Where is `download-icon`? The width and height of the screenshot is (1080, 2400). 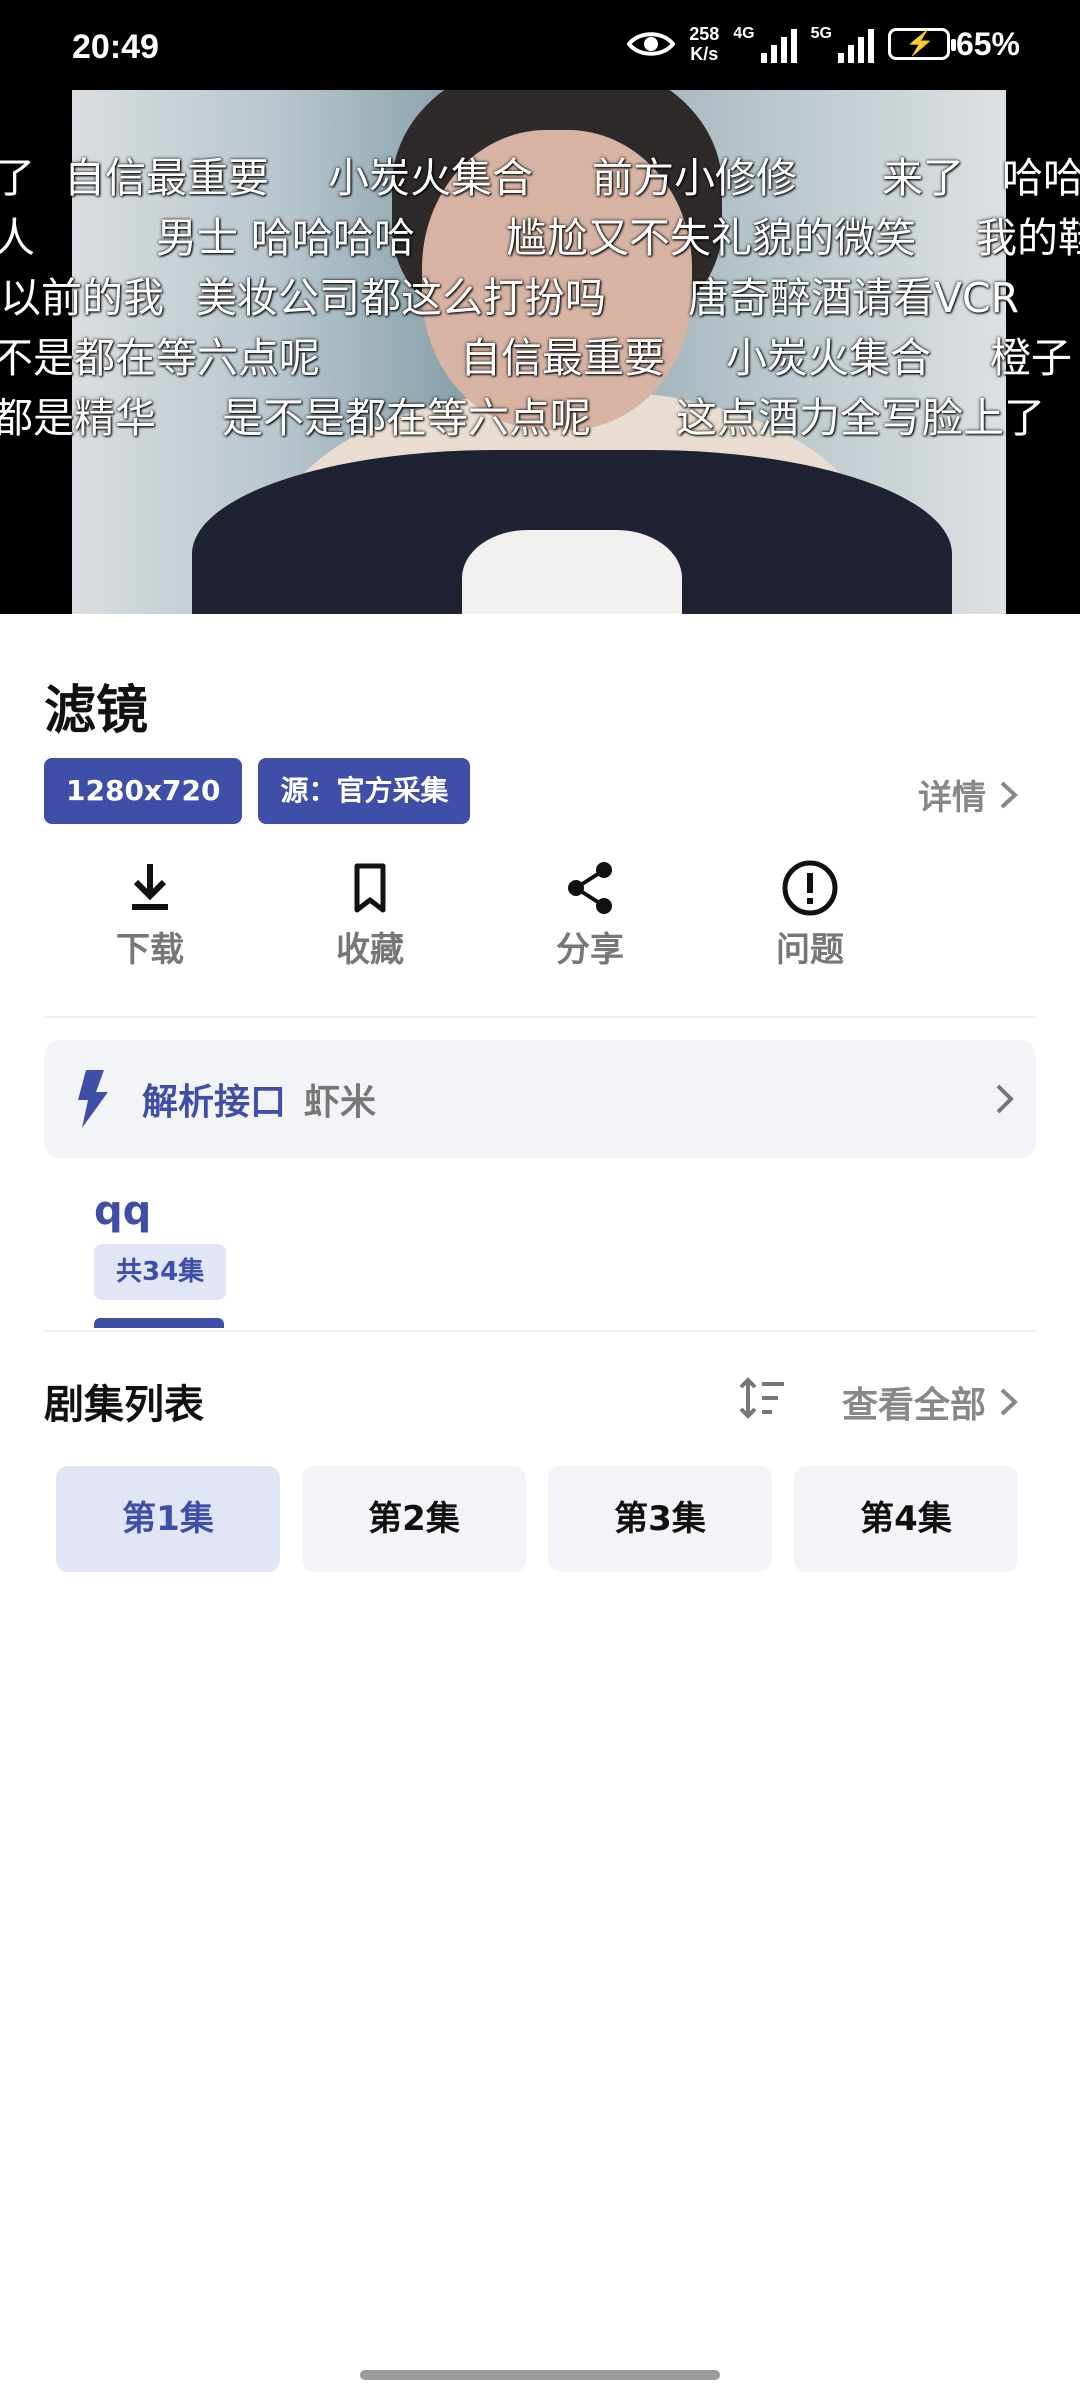
download-icon is located at coordinates (150, 887).